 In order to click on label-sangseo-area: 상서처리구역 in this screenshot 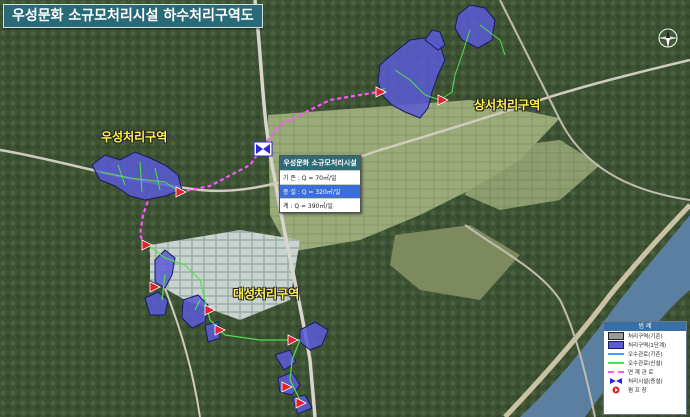, I will do `click(507, 105)`.